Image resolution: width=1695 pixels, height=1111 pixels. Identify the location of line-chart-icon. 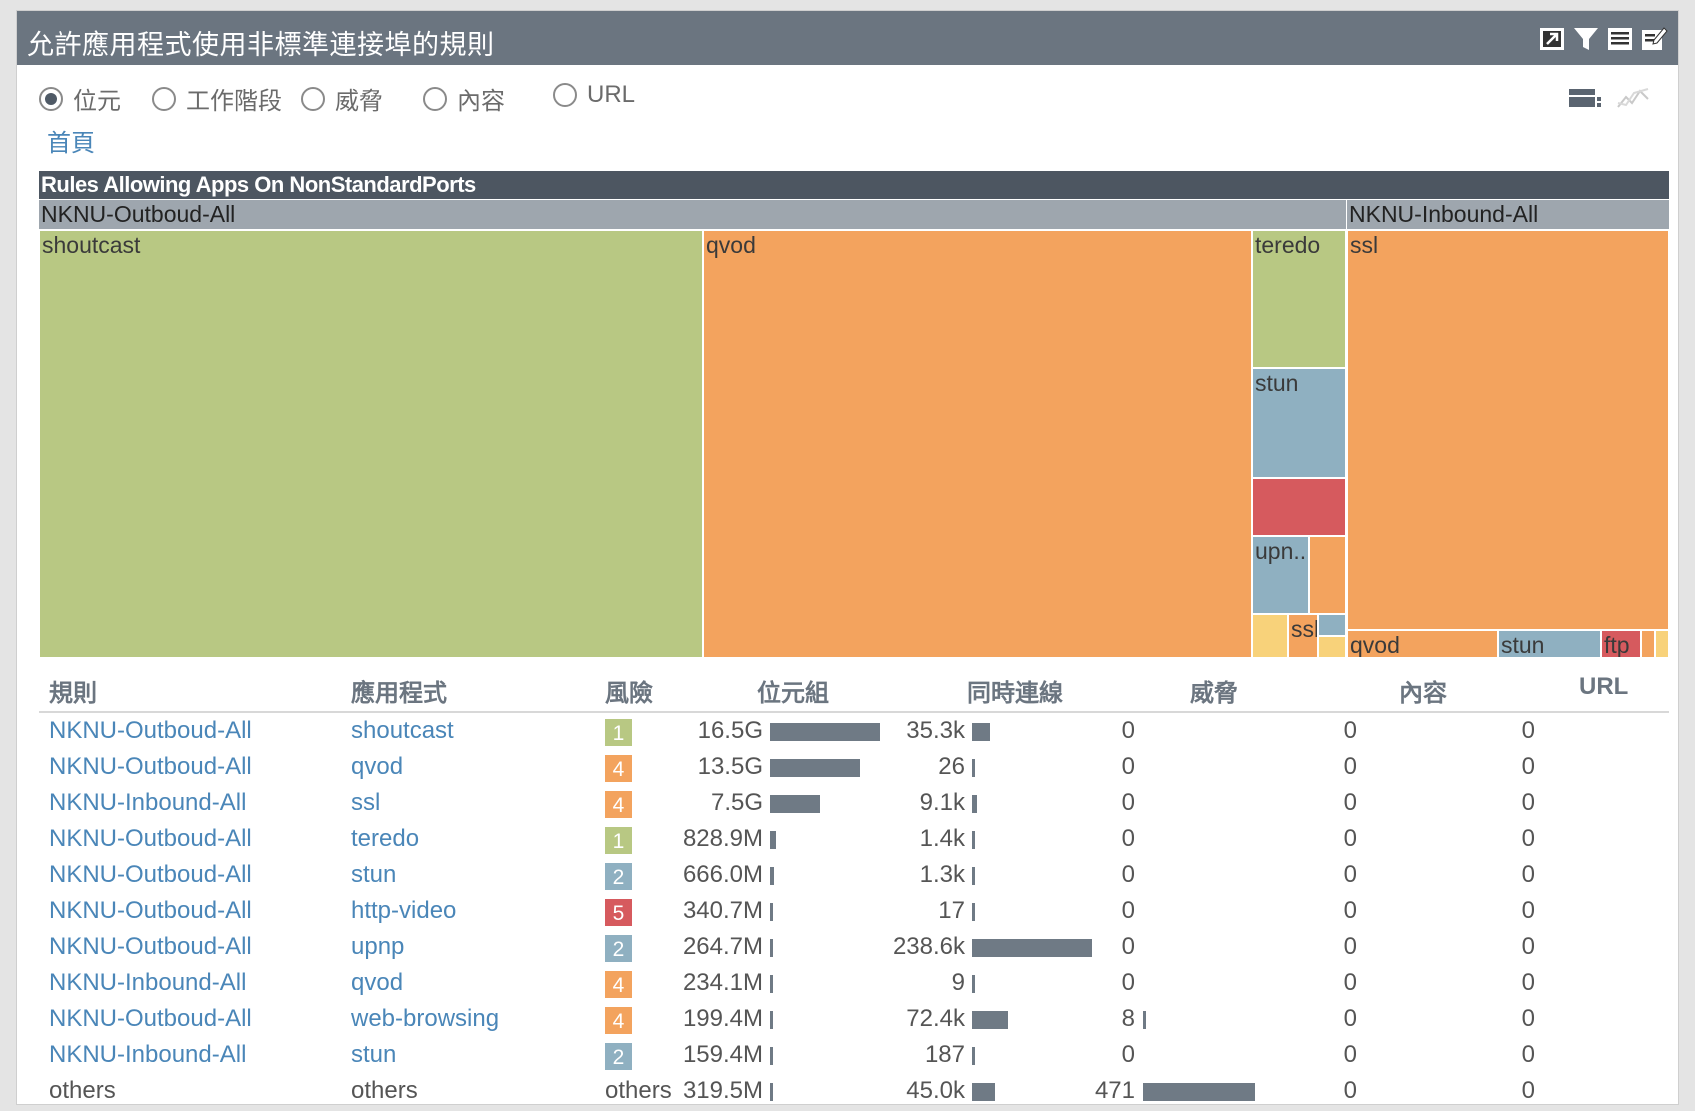
(1633, 98).